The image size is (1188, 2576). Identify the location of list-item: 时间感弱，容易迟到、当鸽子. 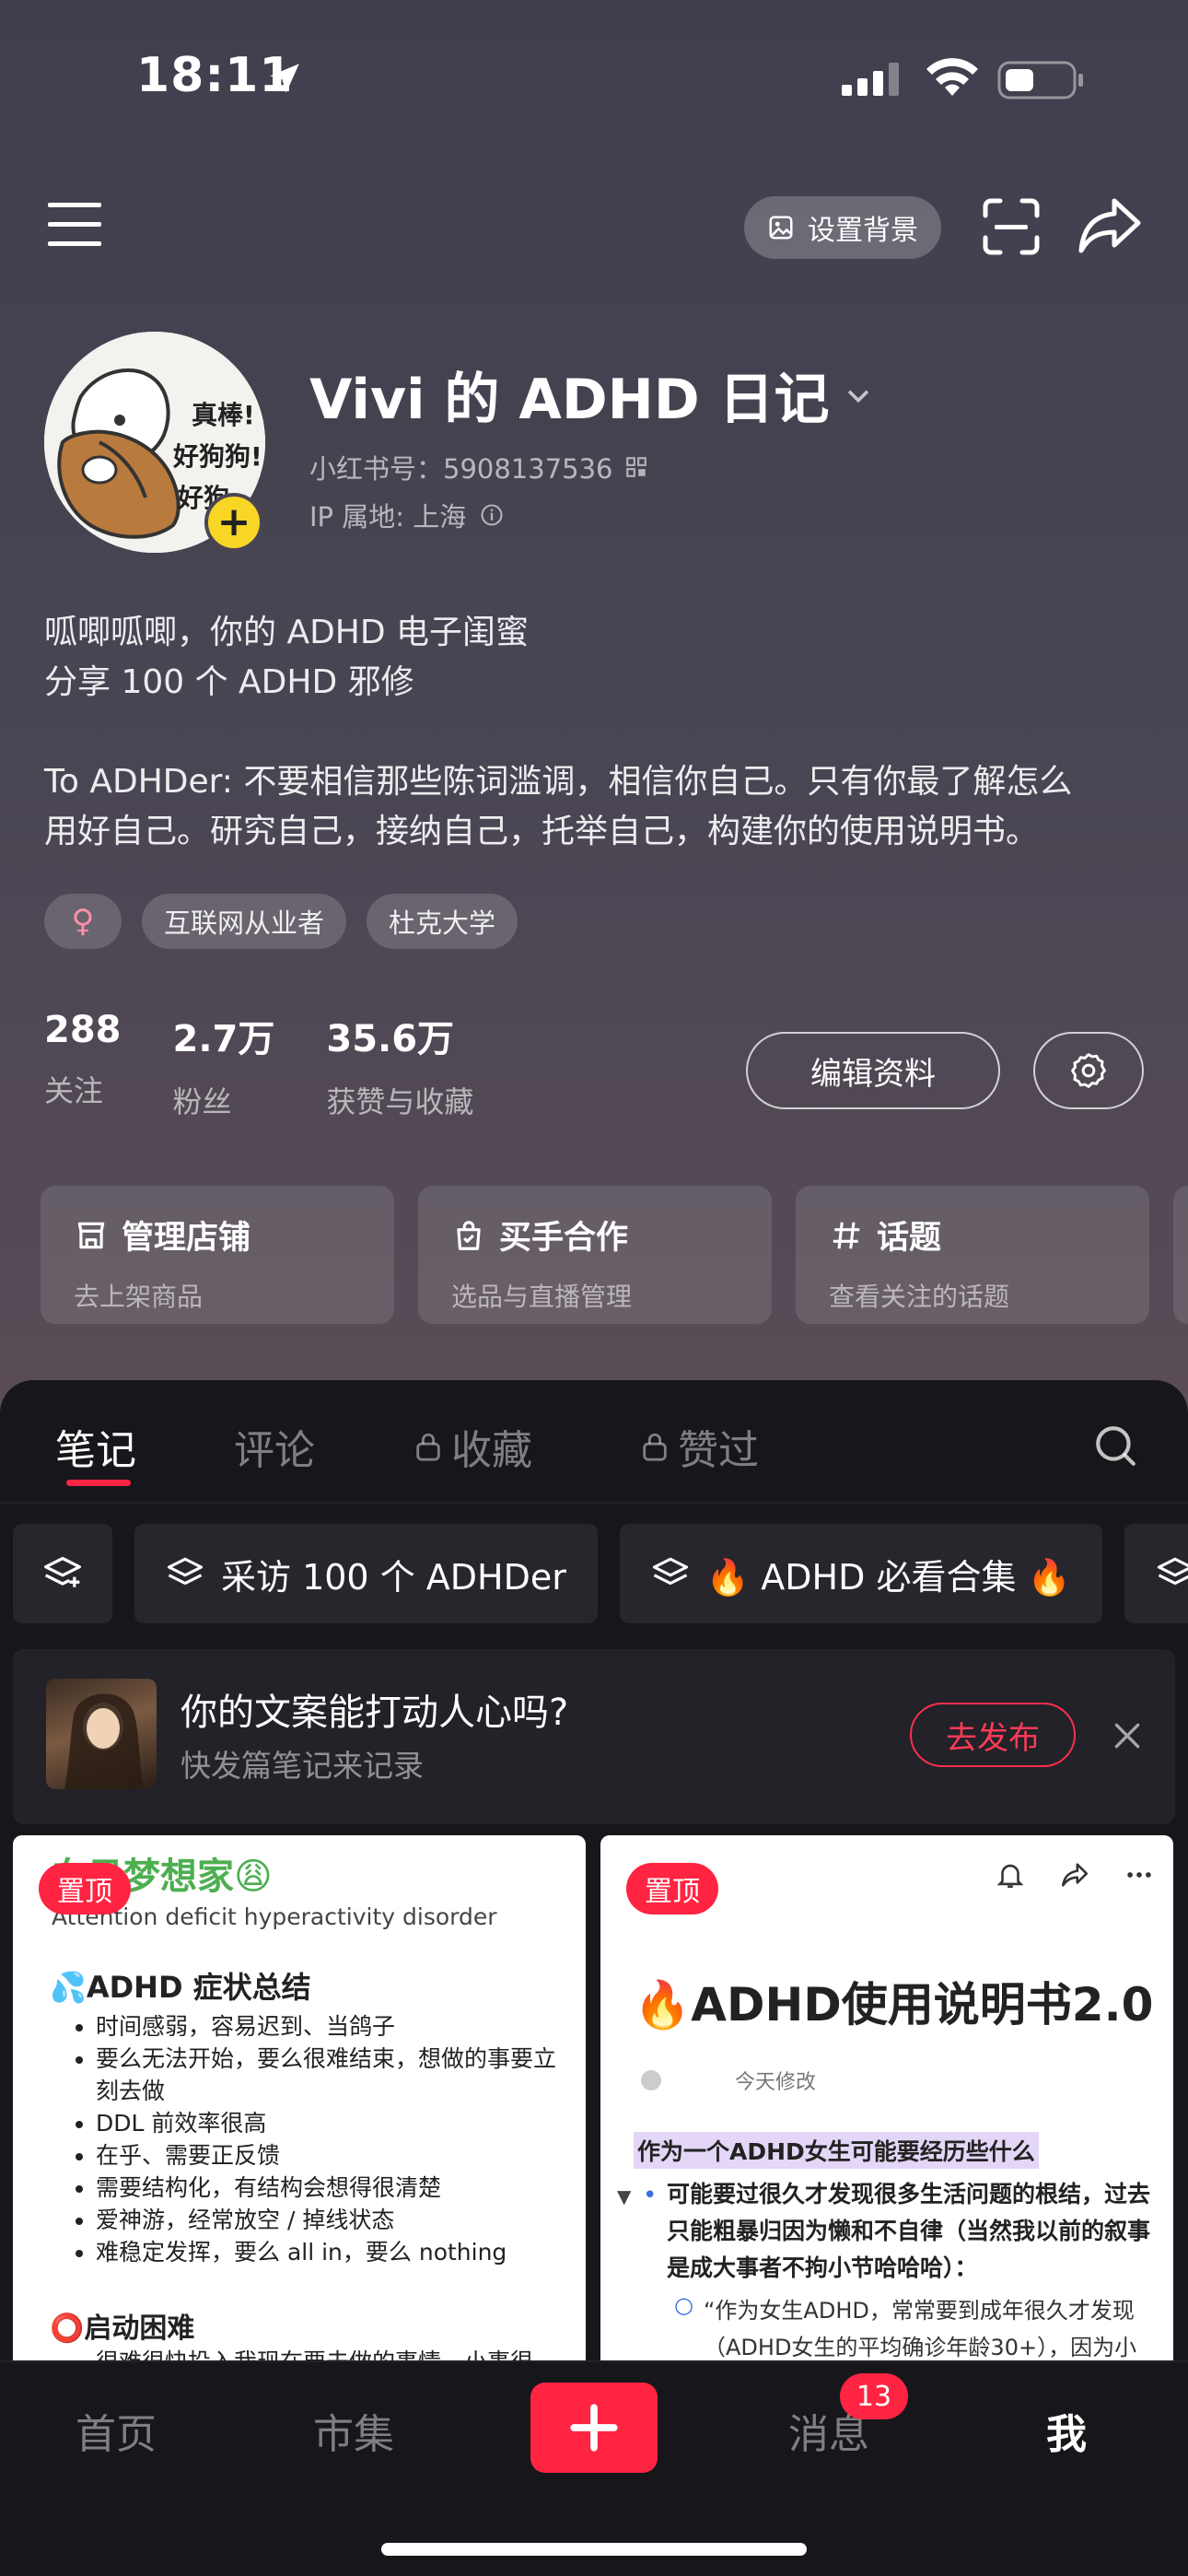
(332, 2026).